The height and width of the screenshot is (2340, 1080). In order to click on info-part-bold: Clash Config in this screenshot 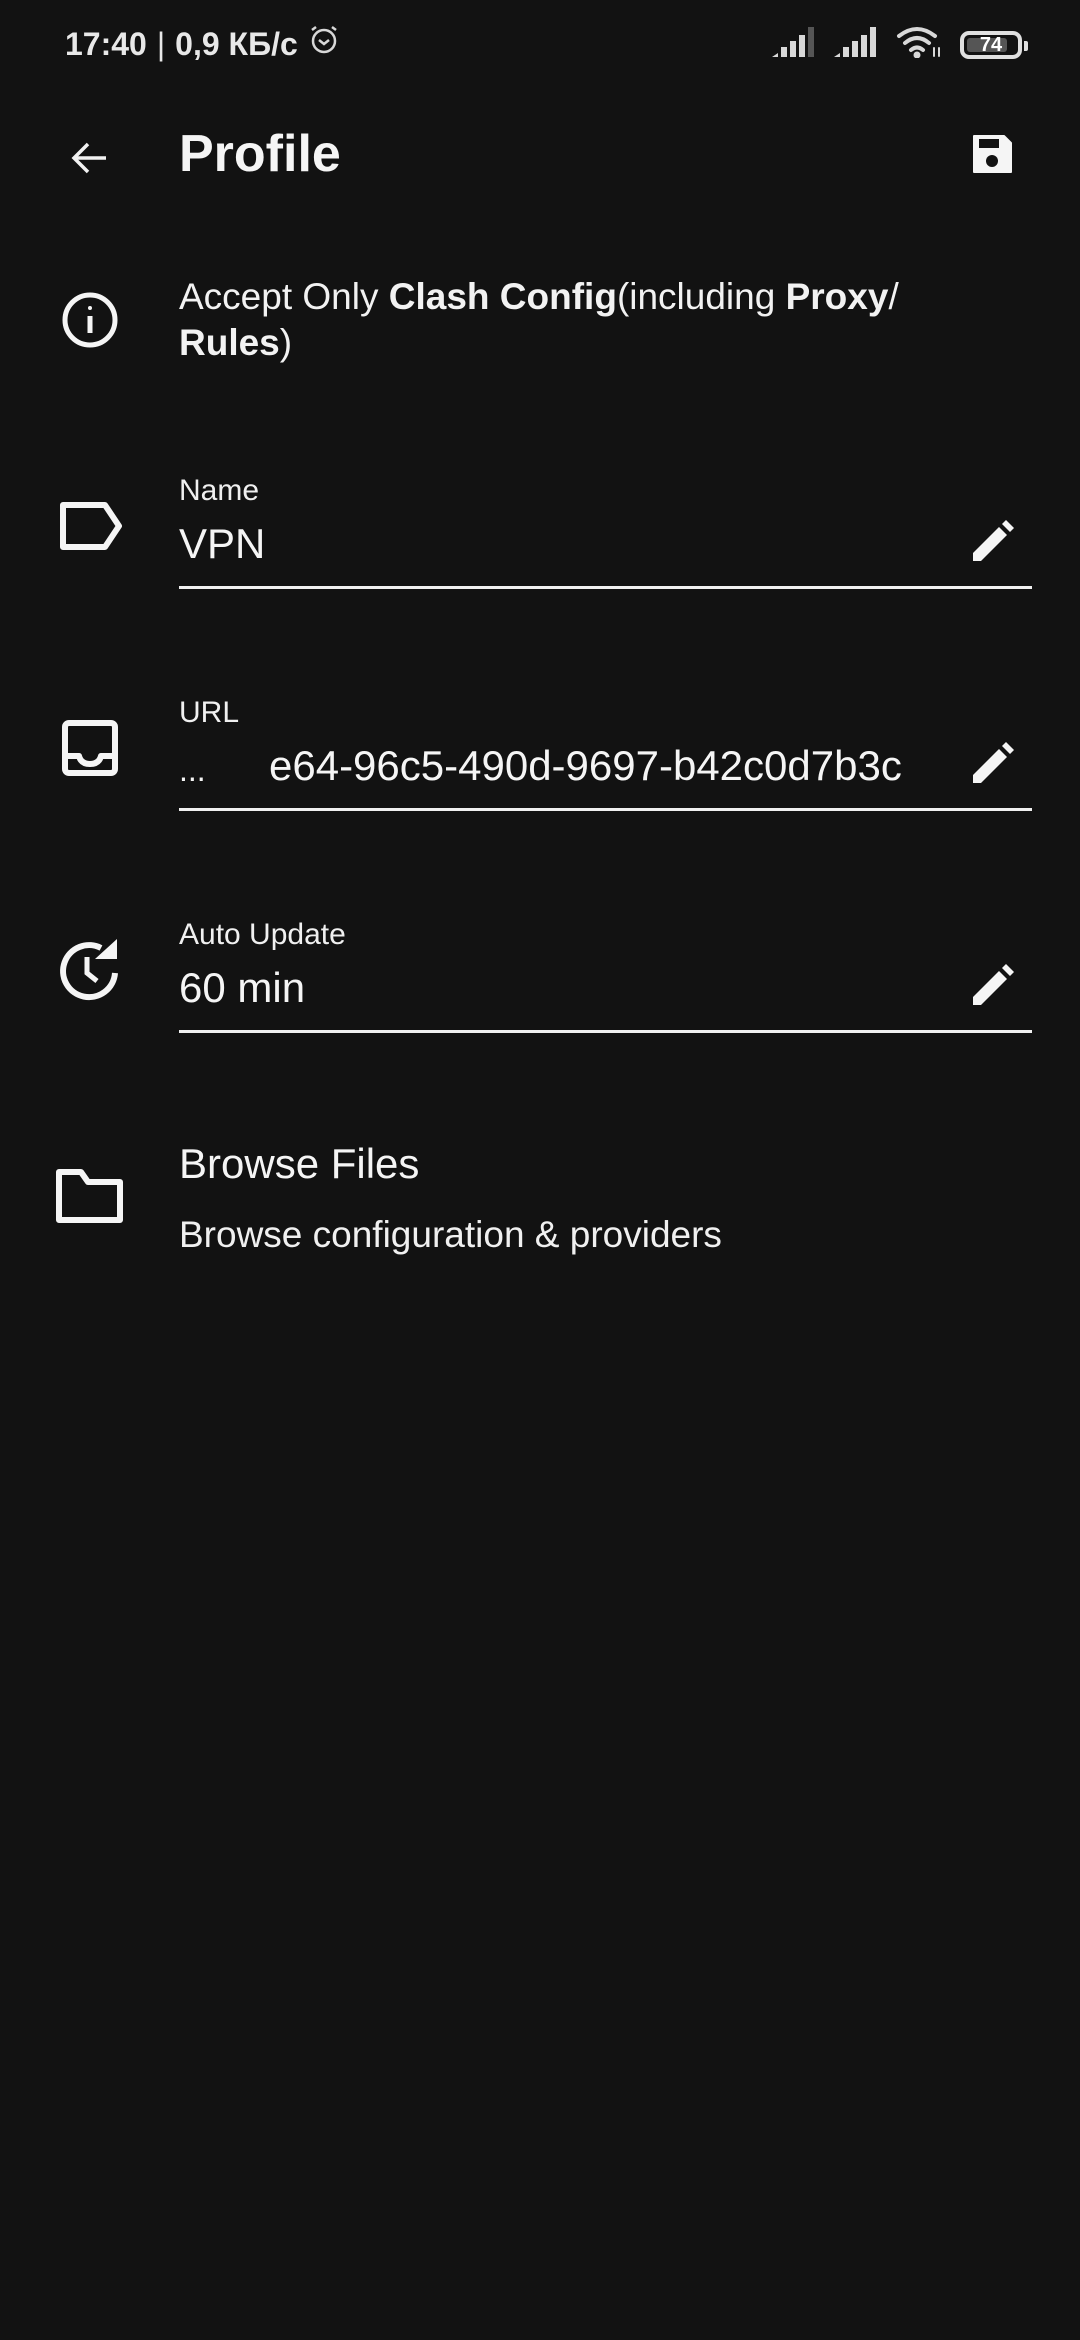, I will do `click(502, 296)`.